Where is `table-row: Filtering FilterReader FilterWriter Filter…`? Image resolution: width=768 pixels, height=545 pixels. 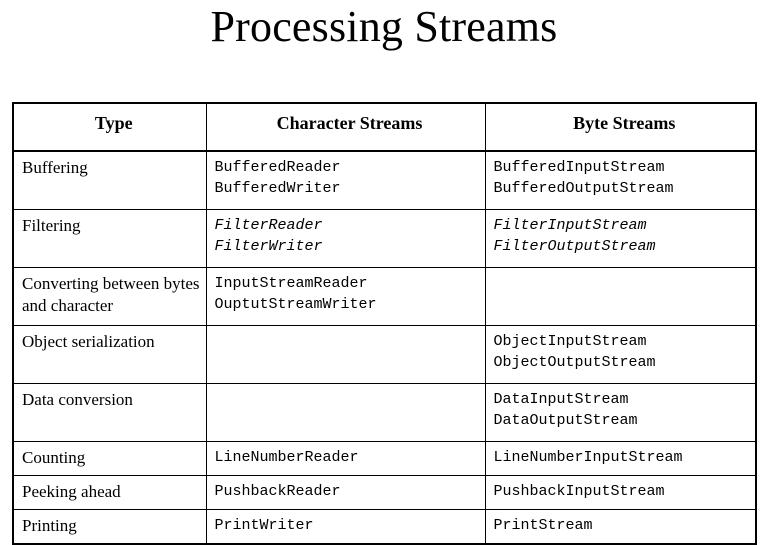 table-row: Filtering FilterReader FilterWriter Filter… is located at coordinates (384, 238).